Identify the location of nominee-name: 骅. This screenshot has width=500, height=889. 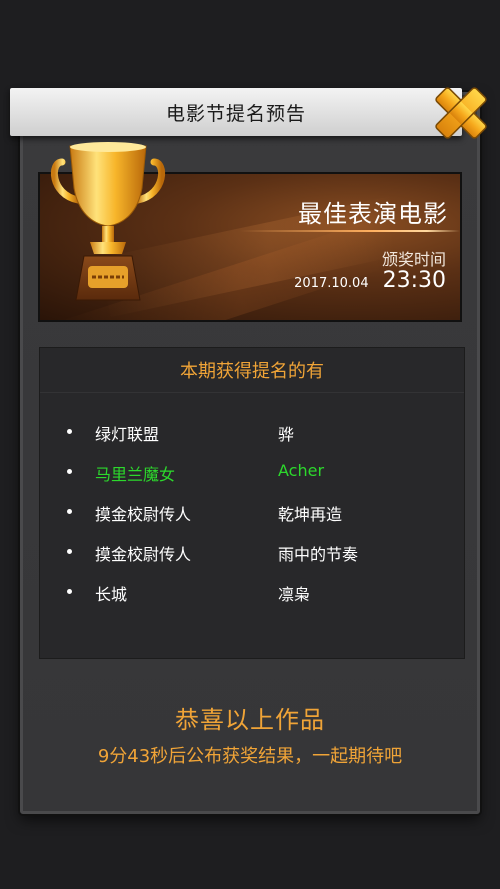
(286, 434).